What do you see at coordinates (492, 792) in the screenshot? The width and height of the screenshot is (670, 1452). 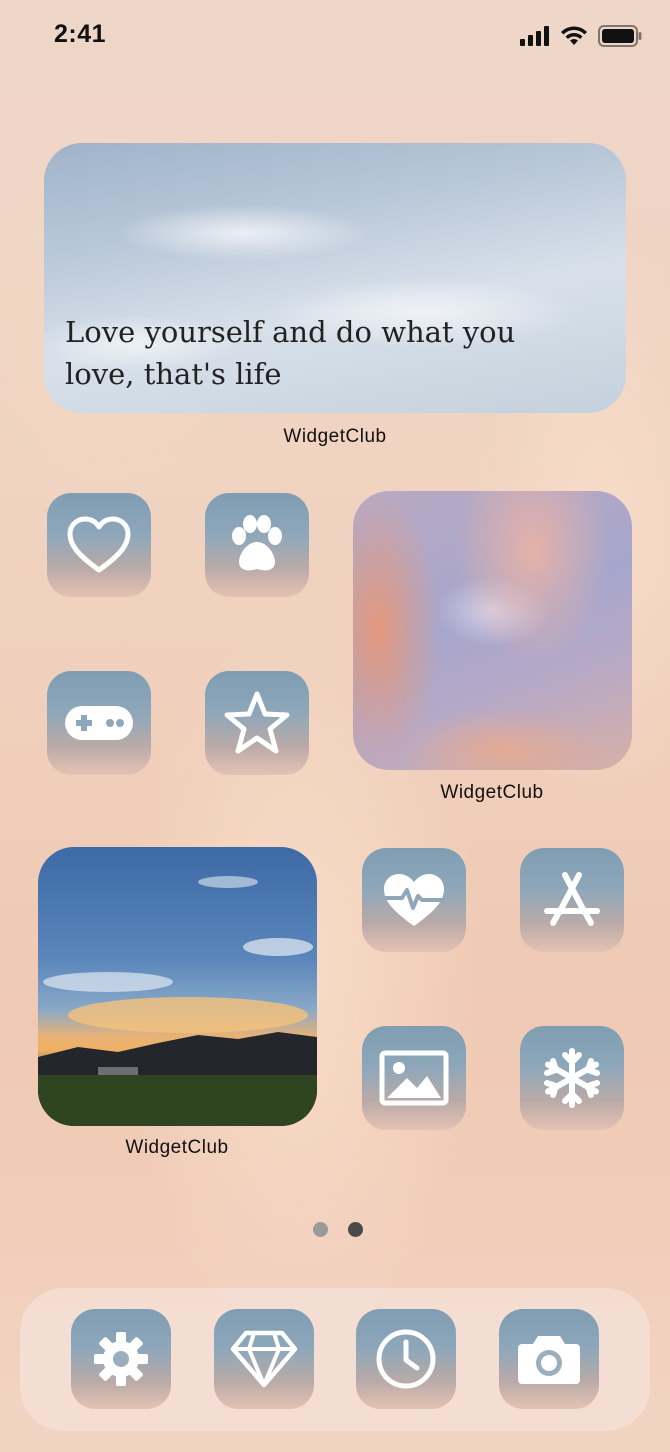 I see `sunset-widget-label: WidgetClub` at bounding box center [492, 792].